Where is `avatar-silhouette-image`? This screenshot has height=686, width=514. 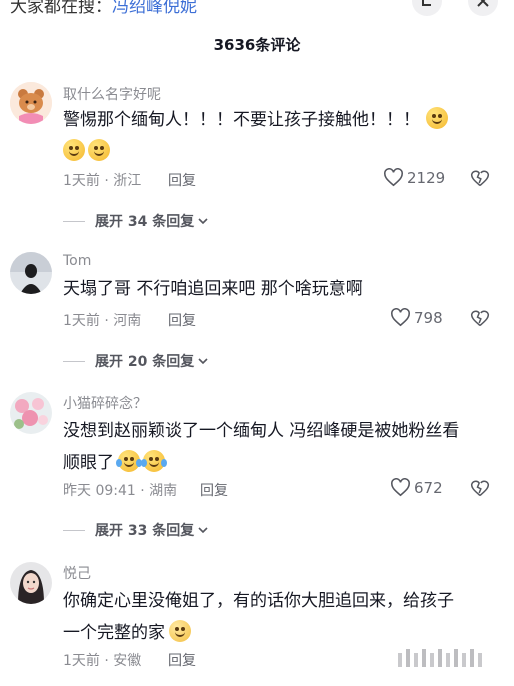 avatar-silhouette-image is located at coordinates (31, 273).